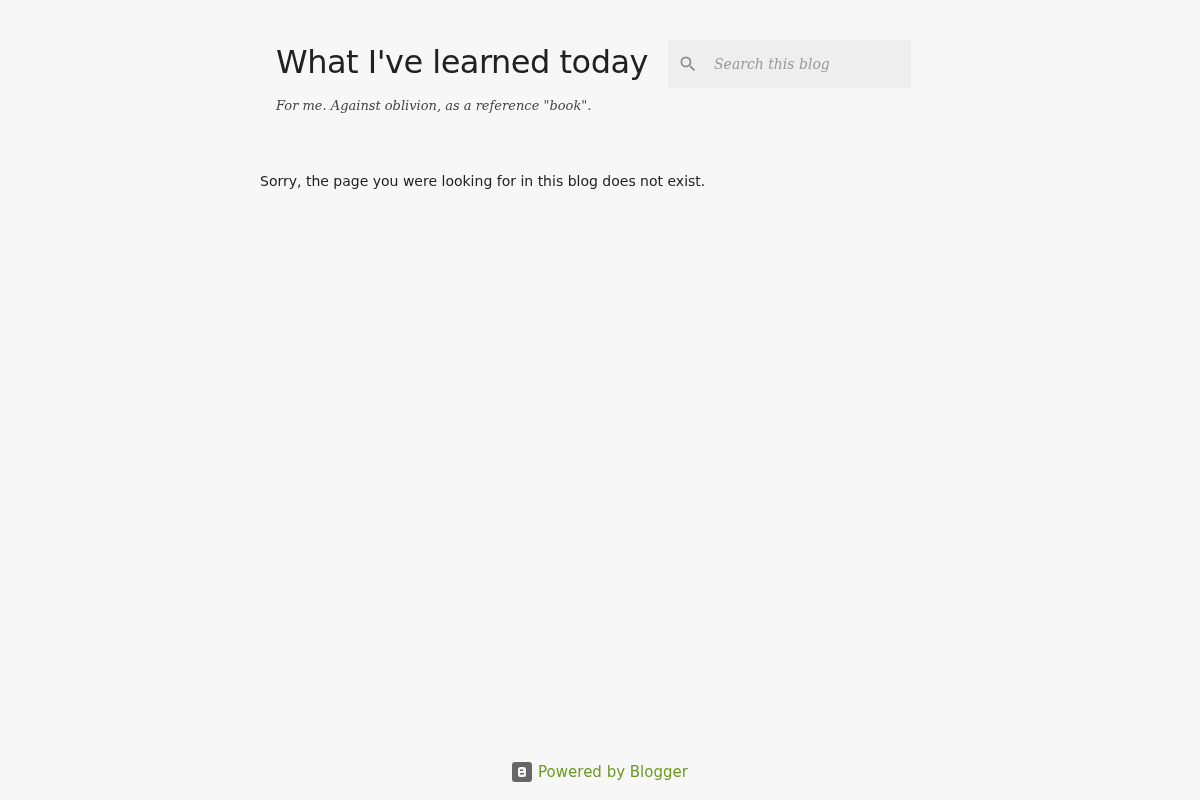  What do you see at coordinates (522, 772) in the screenshot?
I see `blogger-logo-icon` at bounding box center [522, 772].